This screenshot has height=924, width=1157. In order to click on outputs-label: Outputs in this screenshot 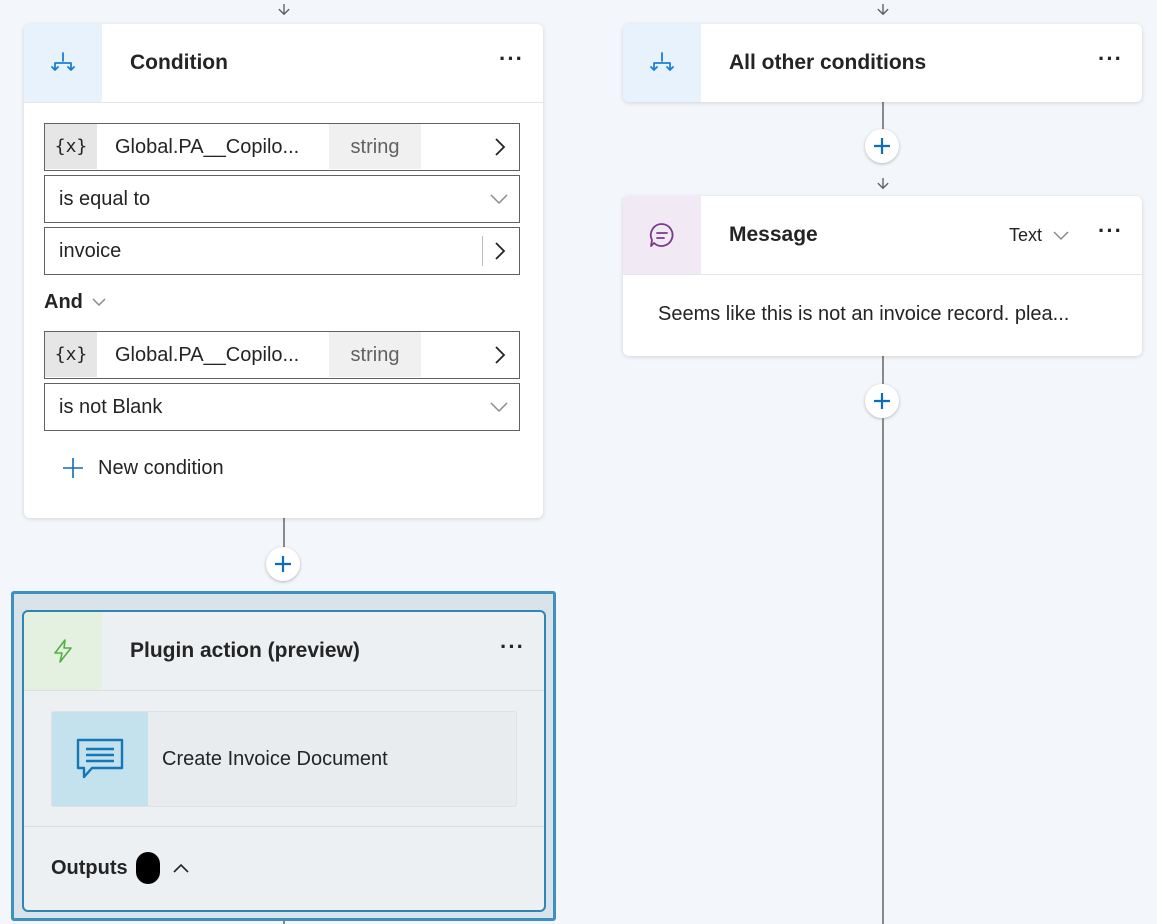, I will do `click(89, 867)`.